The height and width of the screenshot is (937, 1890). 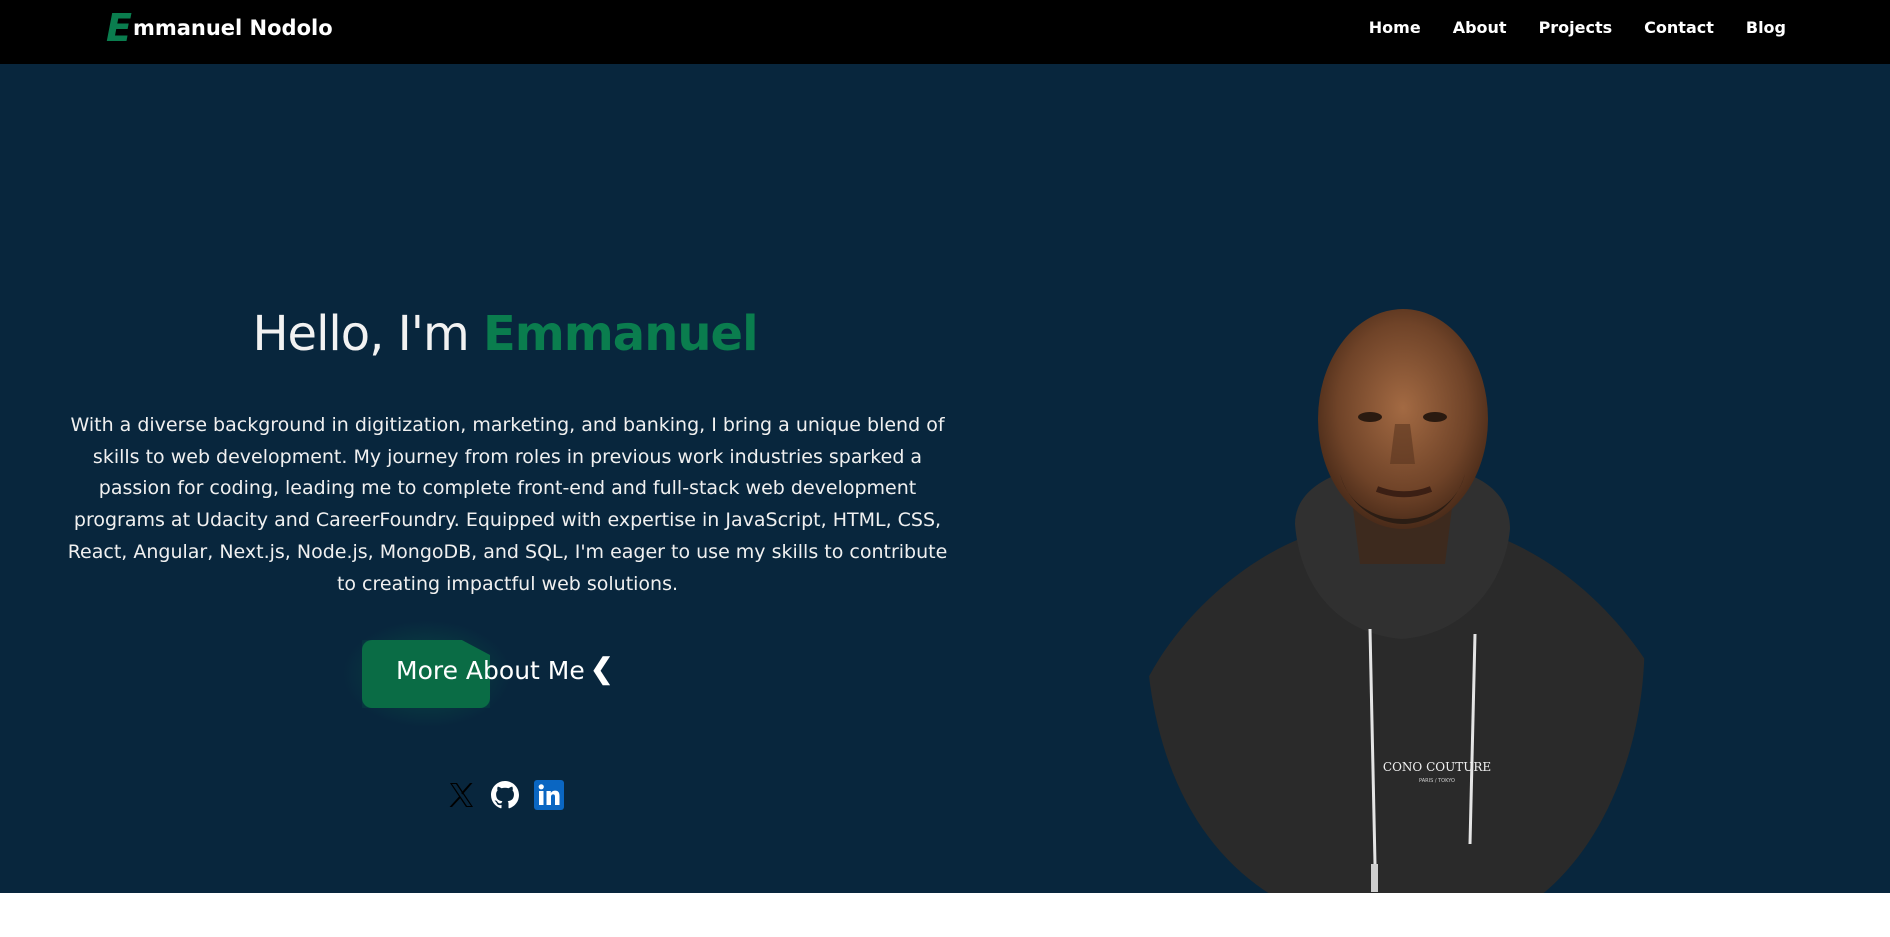 I want to click on nav-link-projects: Projects, so click(x=1576, y=27).